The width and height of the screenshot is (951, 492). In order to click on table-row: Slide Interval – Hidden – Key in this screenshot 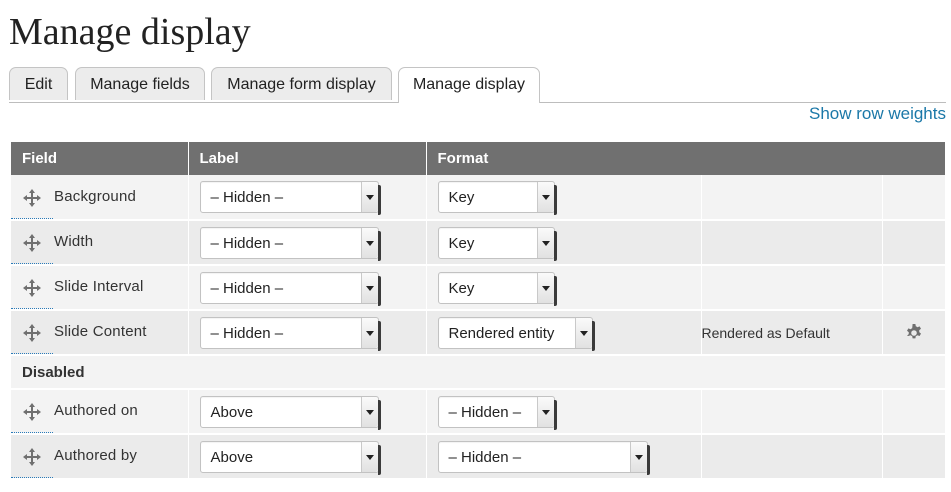, I will do `click(478, 288)`.